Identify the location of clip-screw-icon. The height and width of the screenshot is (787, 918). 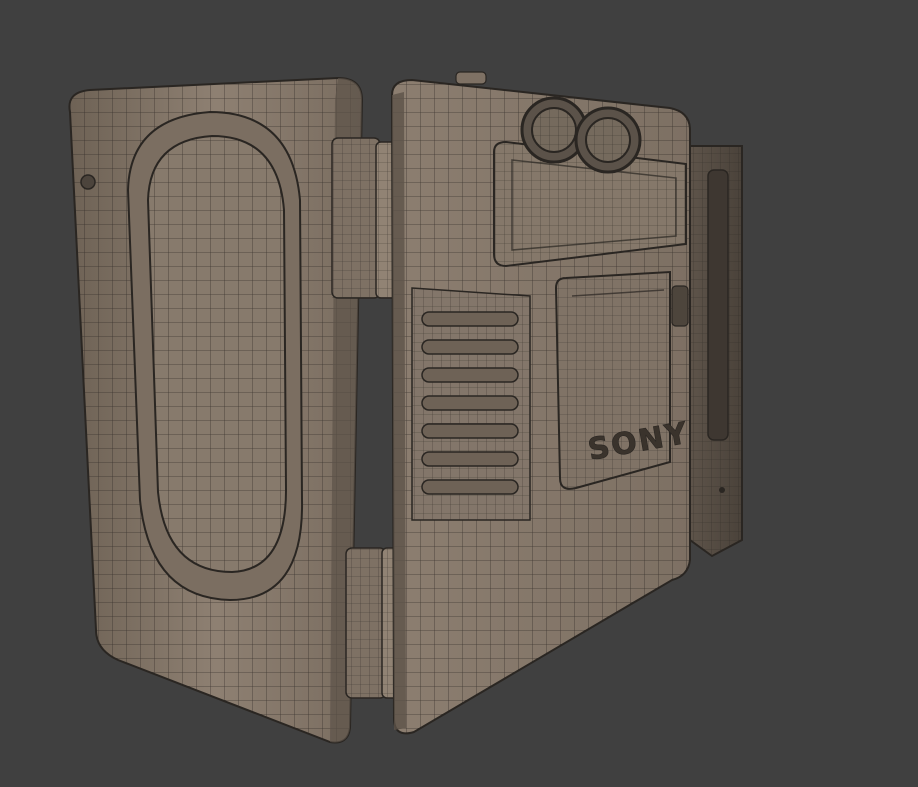
(722, 490).